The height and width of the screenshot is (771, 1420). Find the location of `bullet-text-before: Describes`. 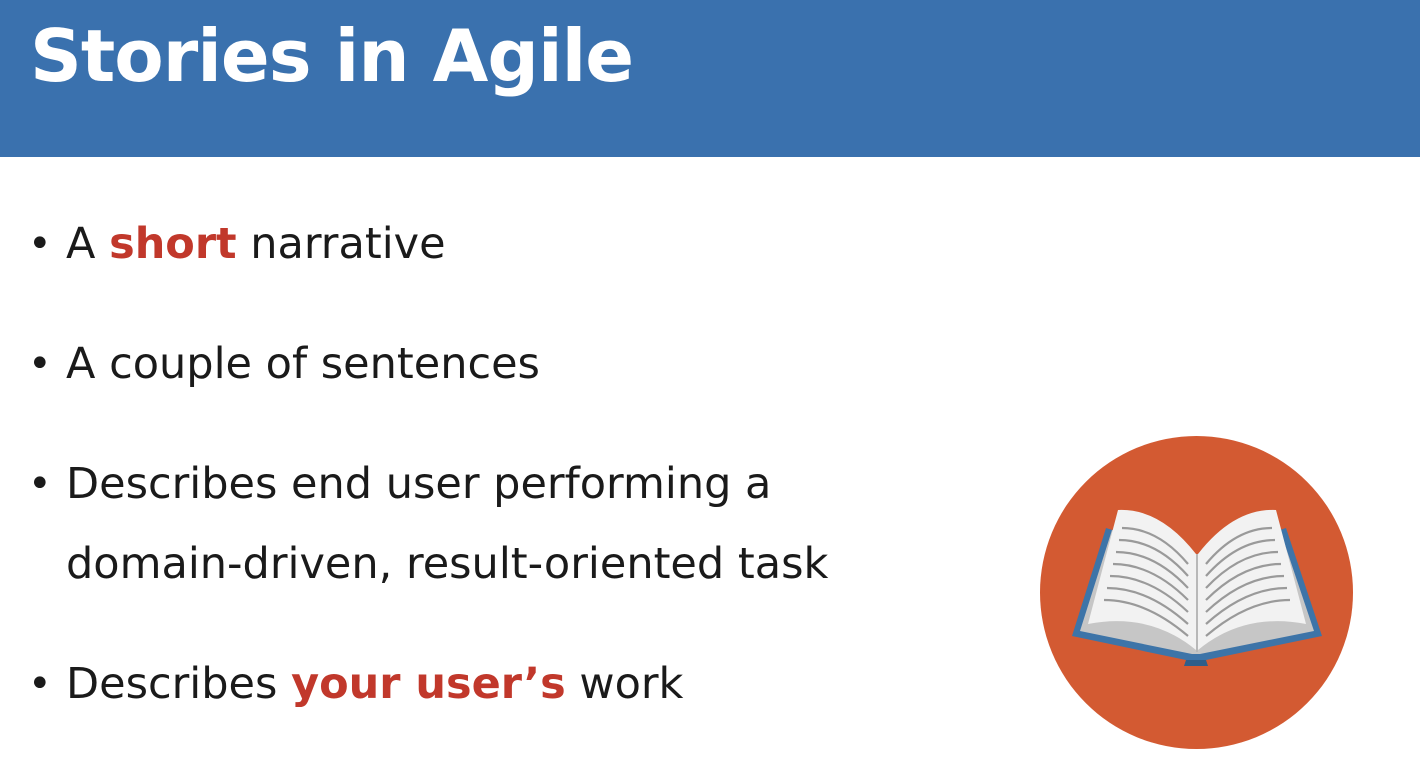

bullet-text-before: Describes is located at coordinates (179, 684).